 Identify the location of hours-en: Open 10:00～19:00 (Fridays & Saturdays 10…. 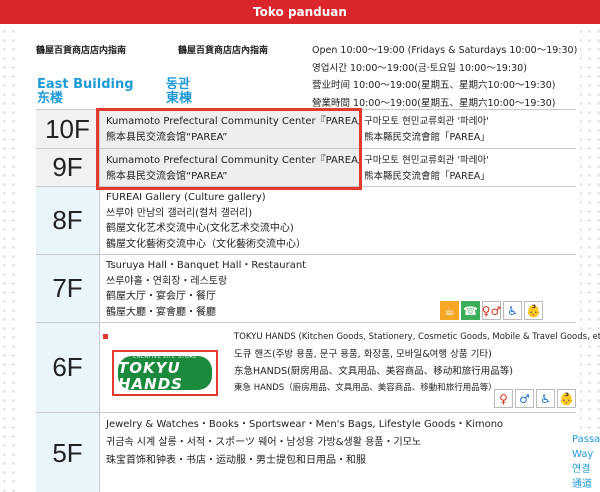
(445, 50).